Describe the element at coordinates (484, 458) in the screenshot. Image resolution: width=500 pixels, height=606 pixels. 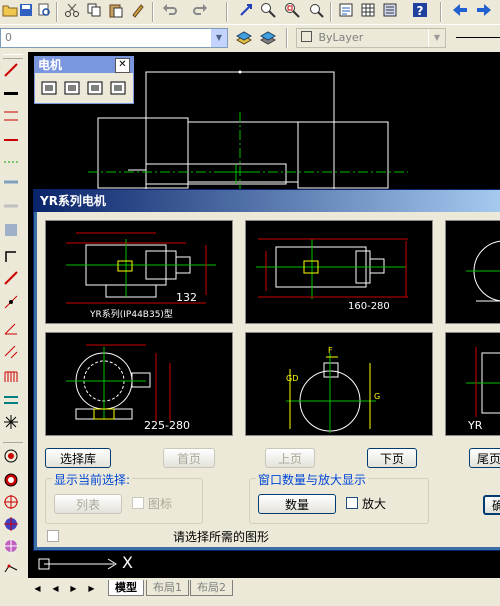
I see `last-page-button: 尾页` at that location.